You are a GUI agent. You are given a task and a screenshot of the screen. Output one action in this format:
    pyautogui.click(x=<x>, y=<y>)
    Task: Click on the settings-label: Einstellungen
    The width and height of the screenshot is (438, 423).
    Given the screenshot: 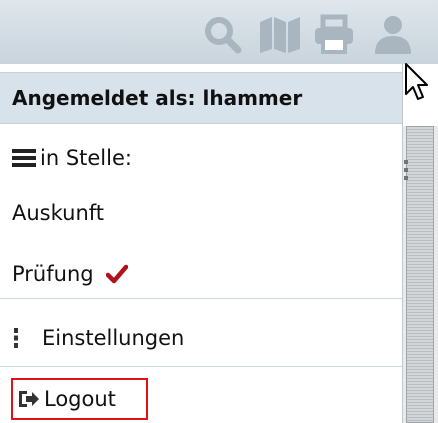 What is the action you would take?
    pyautogui.click(x=113, y=338)
    